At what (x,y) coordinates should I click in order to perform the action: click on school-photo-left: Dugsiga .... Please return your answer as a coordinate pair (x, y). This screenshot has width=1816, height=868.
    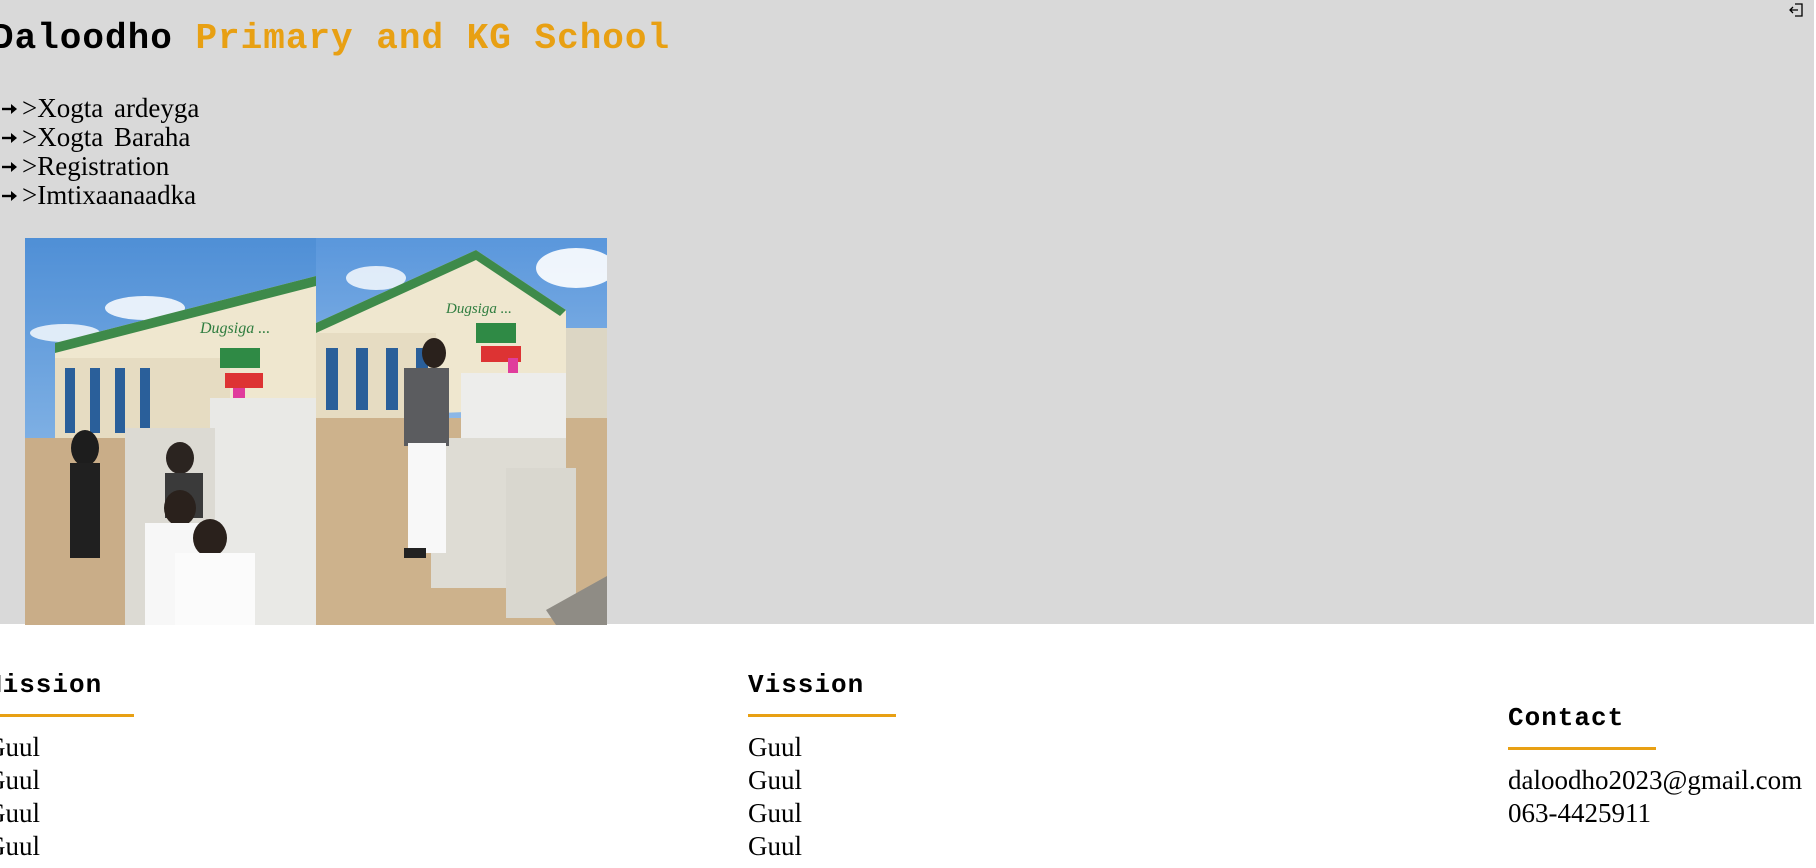
    Looking at the image, I should click on (170, 431).